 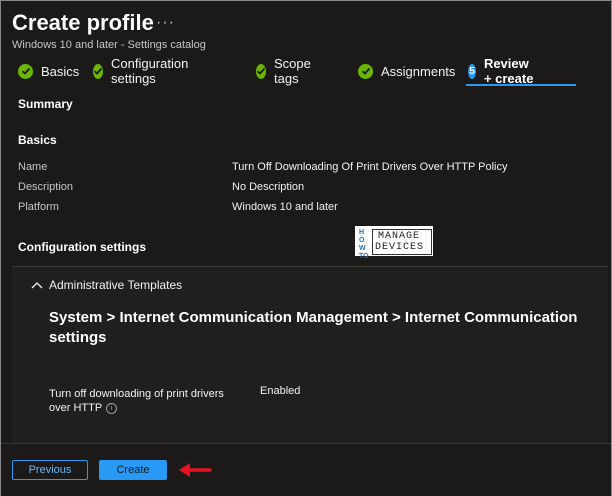 What do you see at coordinates (292, 71) in the screenshot?
I see `step-label: Scope tags` at bounding box center [292, 71].